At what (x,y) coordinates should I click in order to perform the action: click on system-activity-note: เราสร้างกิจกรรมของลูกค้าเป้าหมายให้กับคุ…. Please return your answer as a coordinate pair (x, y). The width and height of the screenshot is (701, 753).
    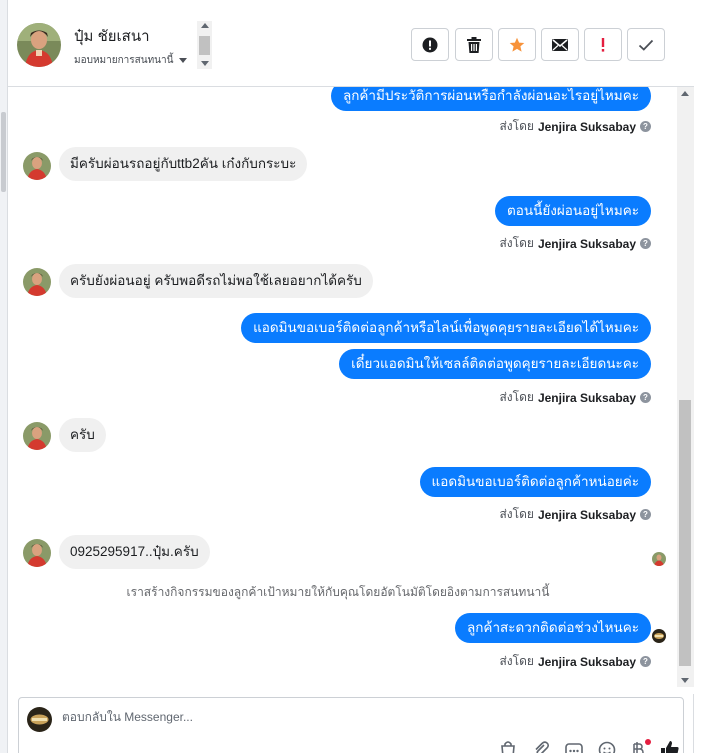
    Looking at the image, I should click on (338, 592).